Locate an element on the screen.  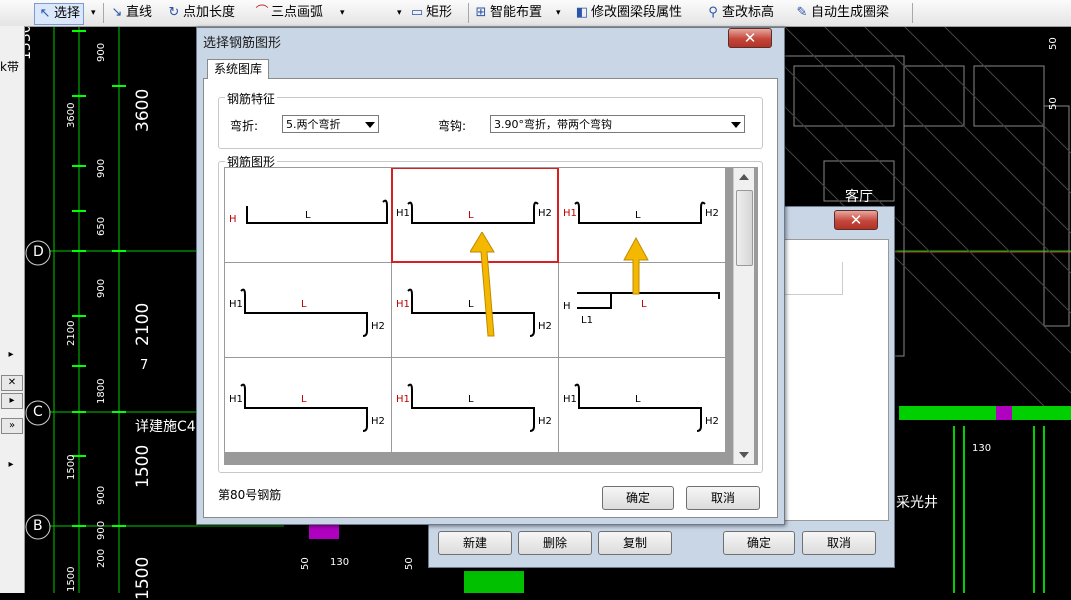
elevation-icon: ⚲ is located at coordinates (713, 12).